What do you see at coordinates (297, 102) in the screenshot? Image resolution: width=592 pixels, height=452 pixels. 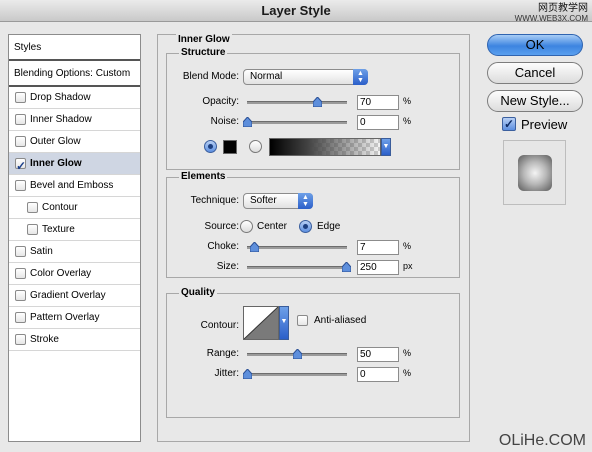 I see `opacity-slider` at bounding box center [297, 102].